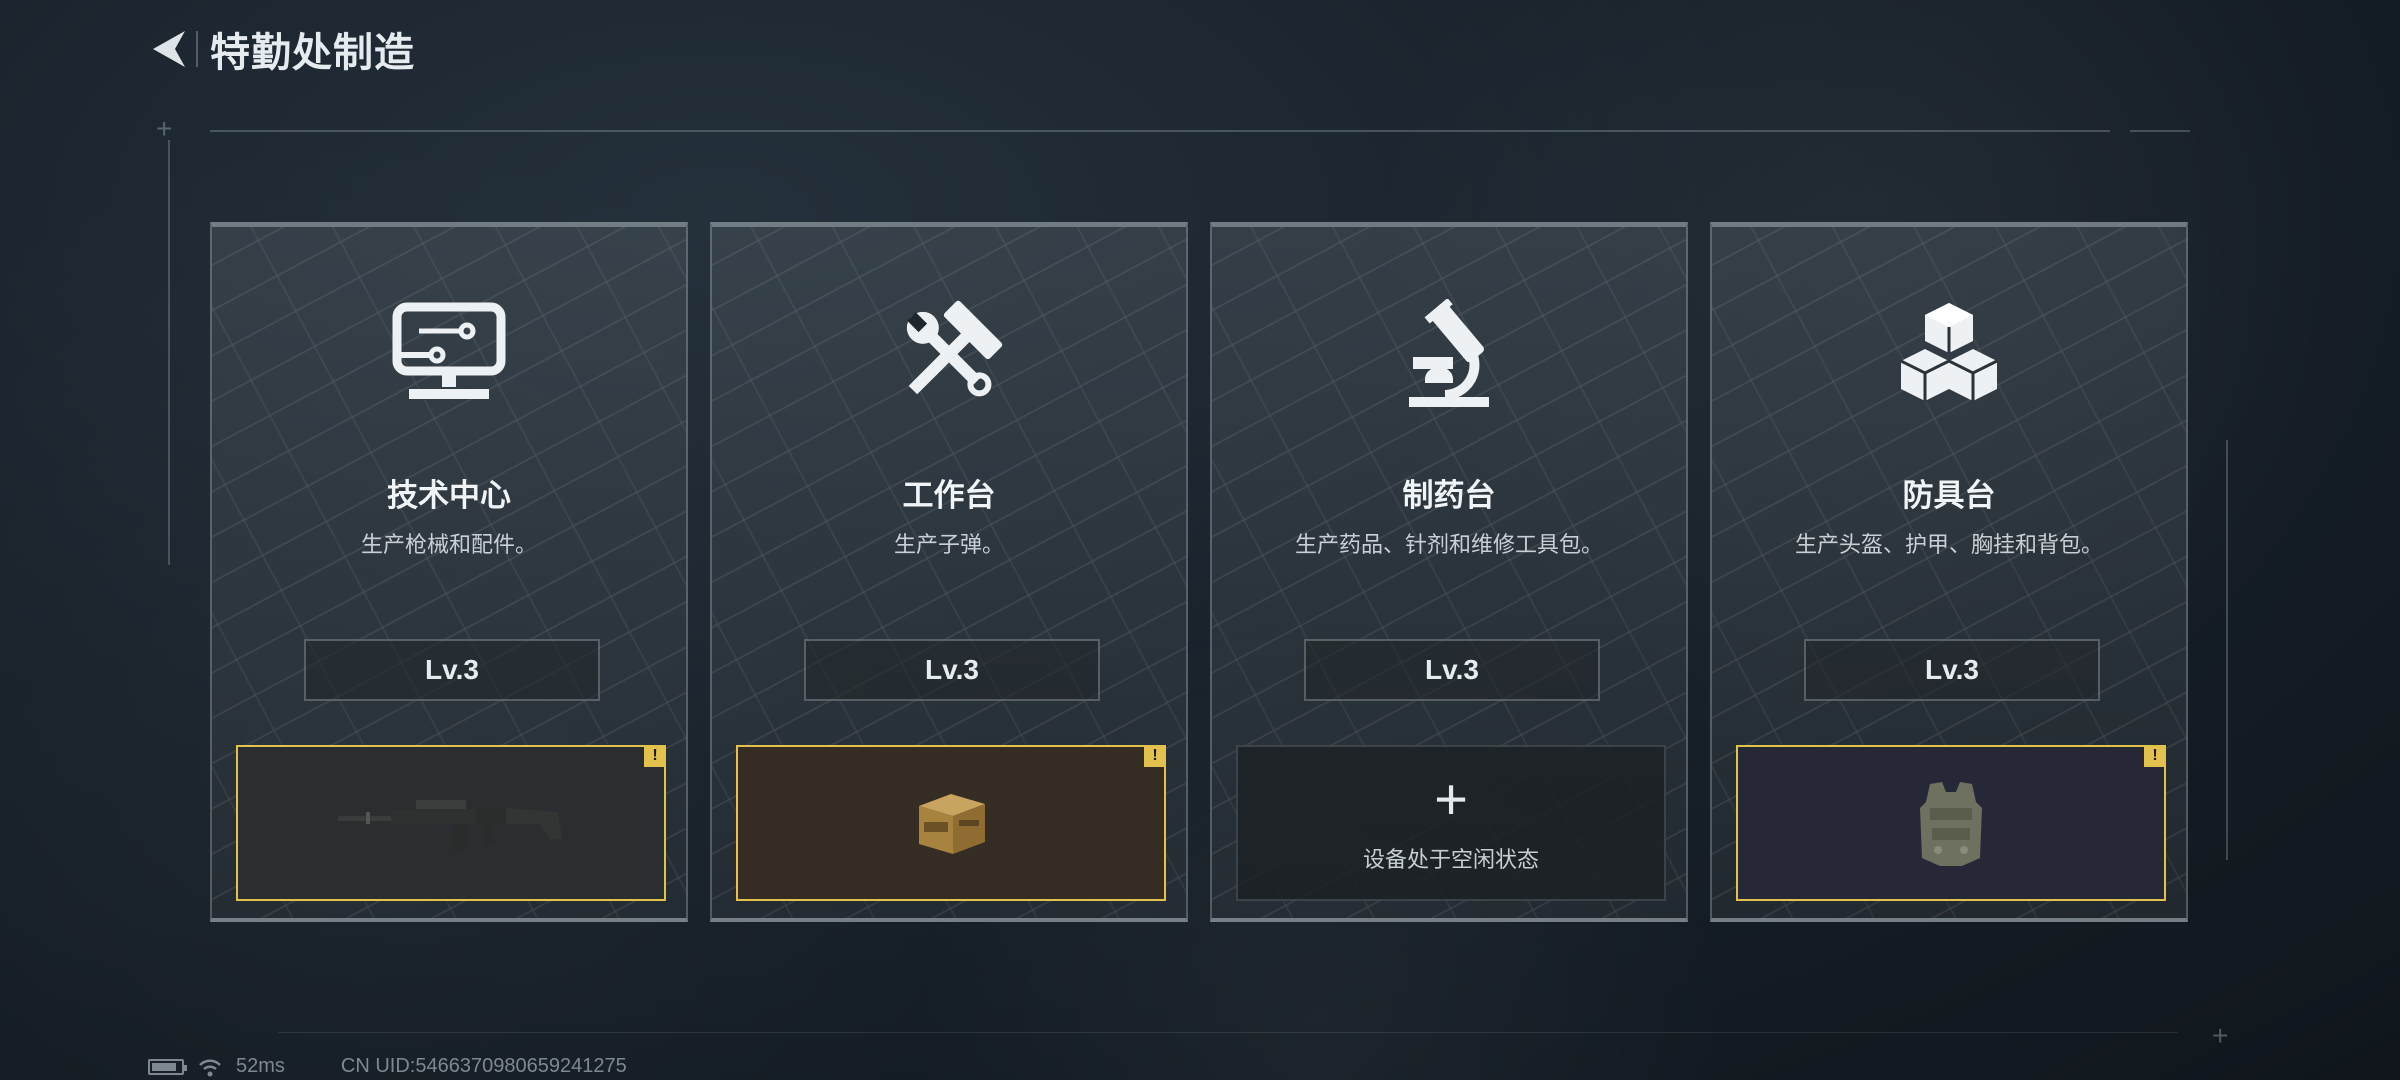 The height and width of the screenshot is (1080, 2400). Describe the element at coordinates (949, 572) in the screenshot. I see `station-card-workbench: 工作台 生产子弹。 Lv.3 !` at that location.